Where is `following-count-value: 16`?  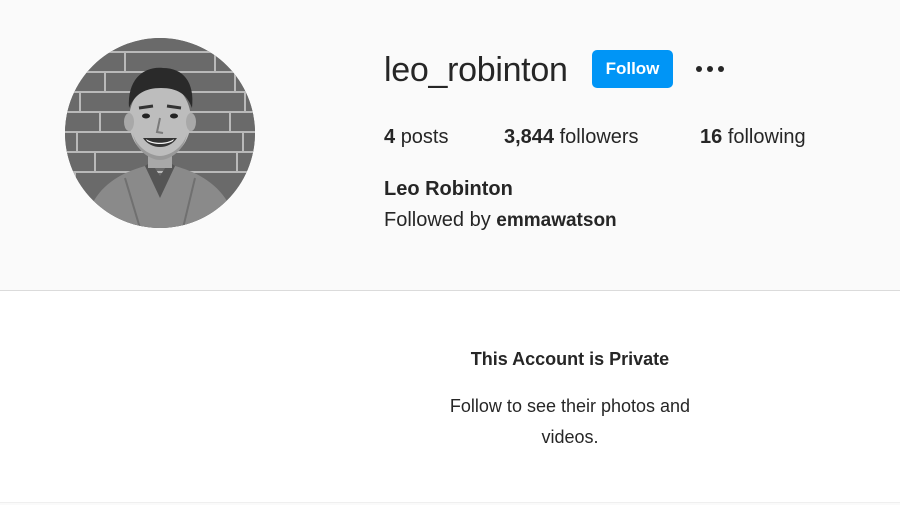 following-count-value: 16 is located at coordinates (711, 137).